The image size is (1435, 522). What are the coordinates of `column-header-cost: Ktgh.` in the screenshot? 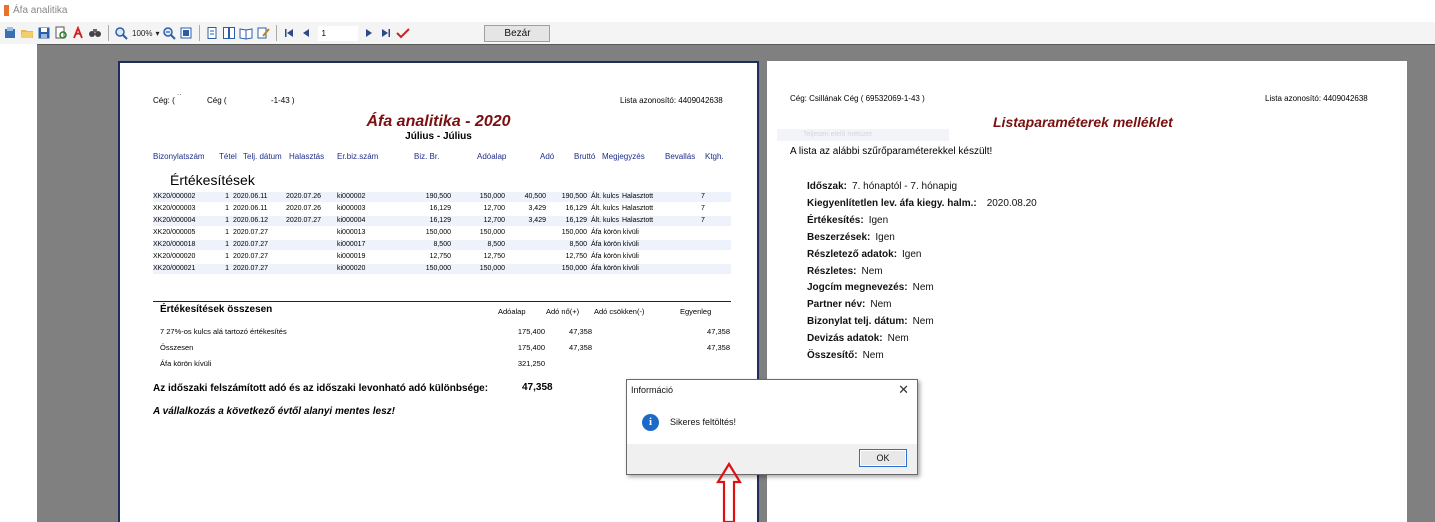 It's located at (714, 156).